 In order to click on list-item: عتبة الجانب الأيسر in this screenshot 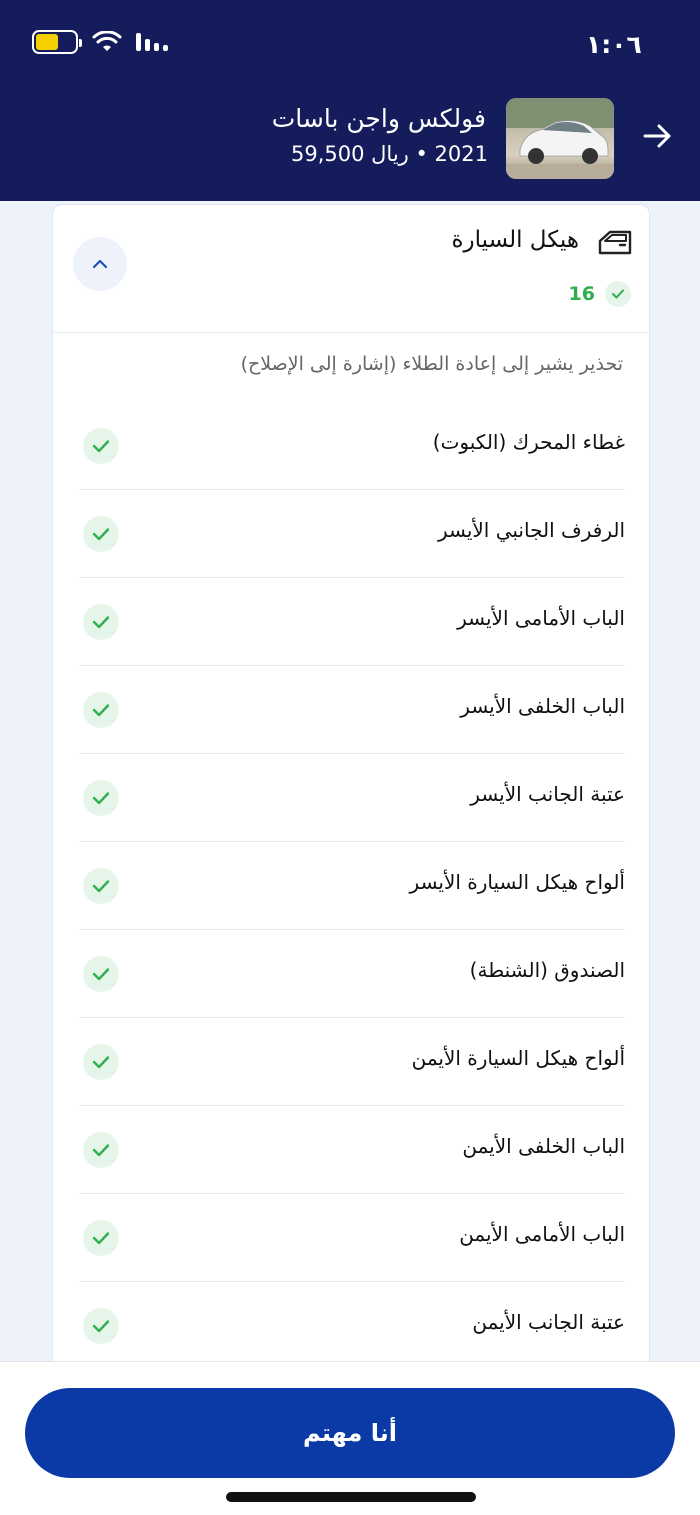, I will do `click(352, 798)`.